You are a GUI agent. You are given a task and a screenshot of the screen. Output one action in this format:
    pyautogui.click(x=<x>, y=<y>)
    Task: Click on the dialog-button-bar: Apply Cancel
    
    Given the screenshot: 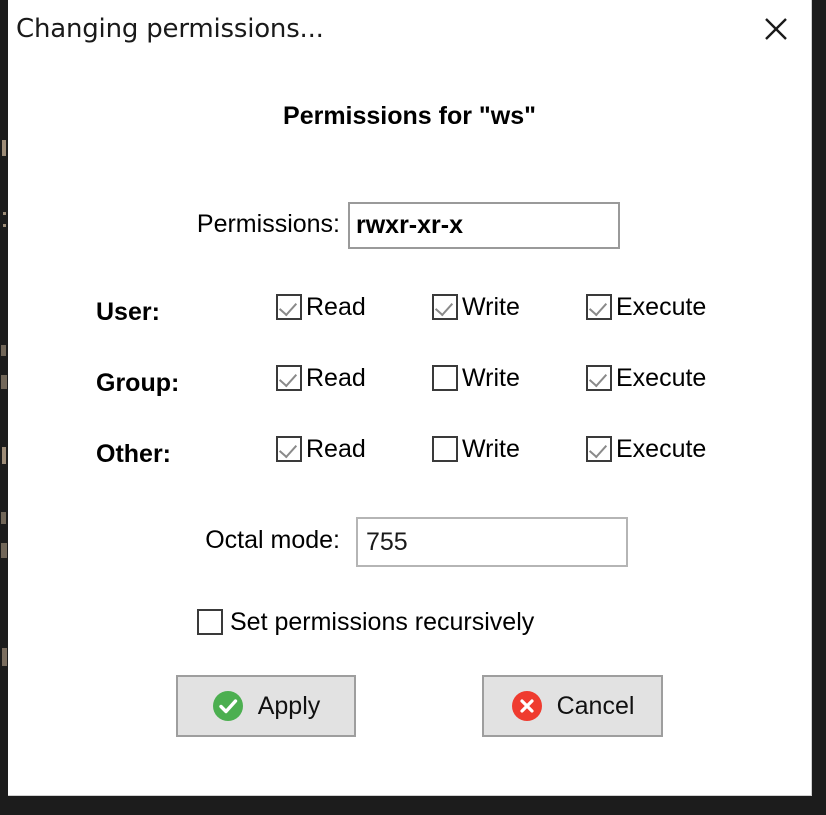 What is the action you would take?
    pyautogui.click(x=409, y=710)
    